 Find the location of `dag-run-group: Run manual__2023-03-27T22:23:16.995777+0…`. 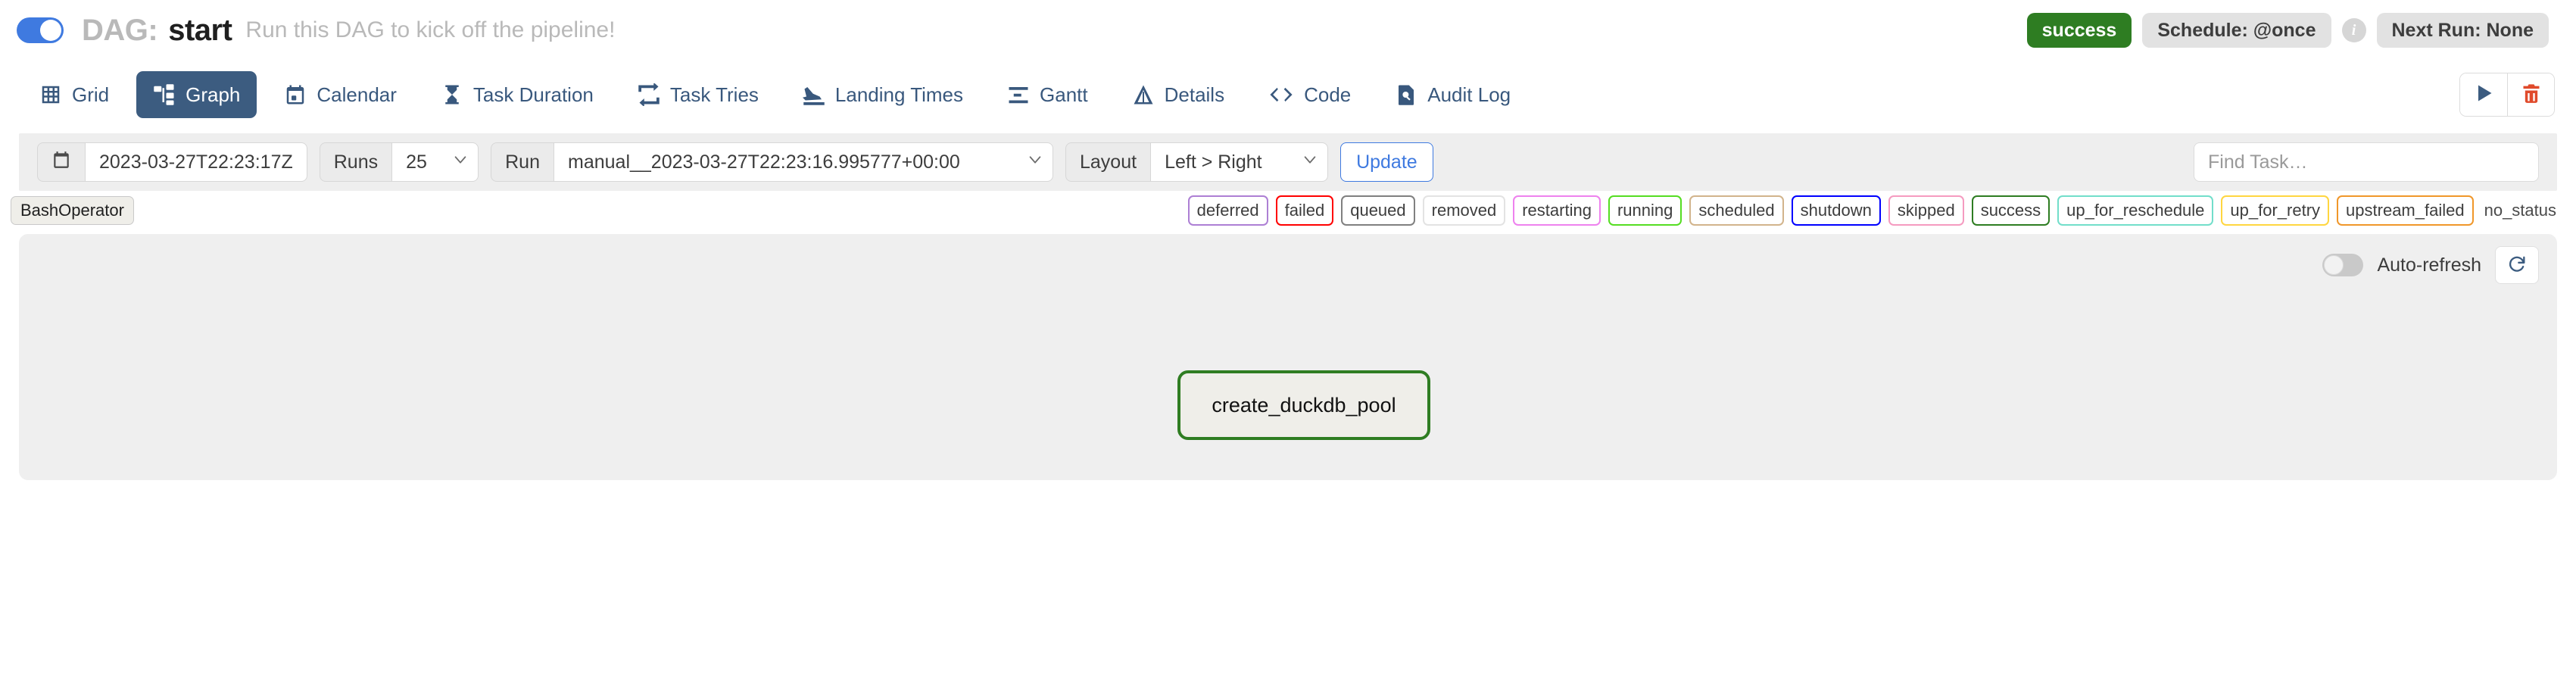

dag-run-group: Run manual__2023-03-27T22:23:16.995777+0… is located at coordinates (772, 162).